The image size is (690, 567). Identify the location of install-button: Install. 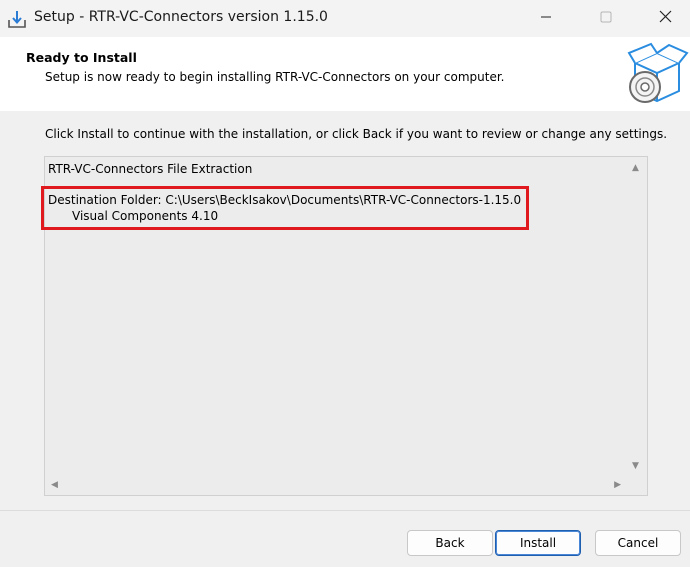
(538, 543).